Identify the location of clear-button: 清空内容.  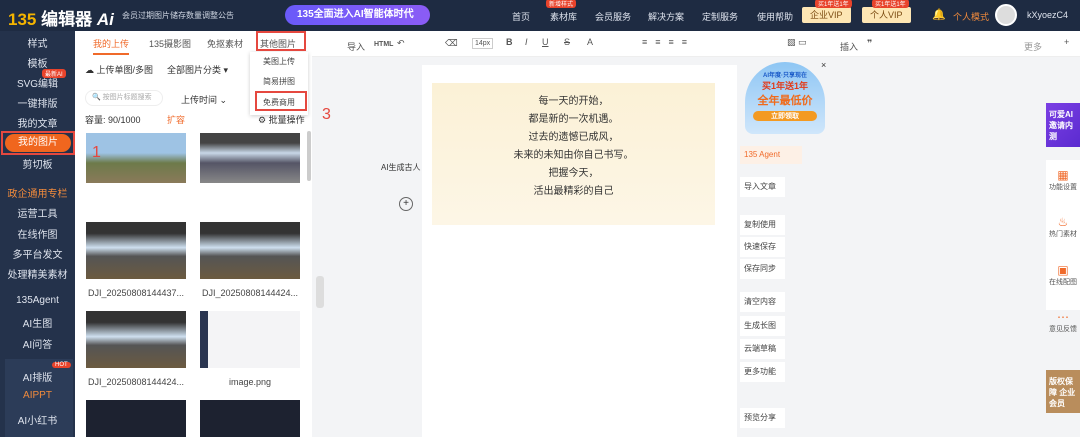
(762, 302).